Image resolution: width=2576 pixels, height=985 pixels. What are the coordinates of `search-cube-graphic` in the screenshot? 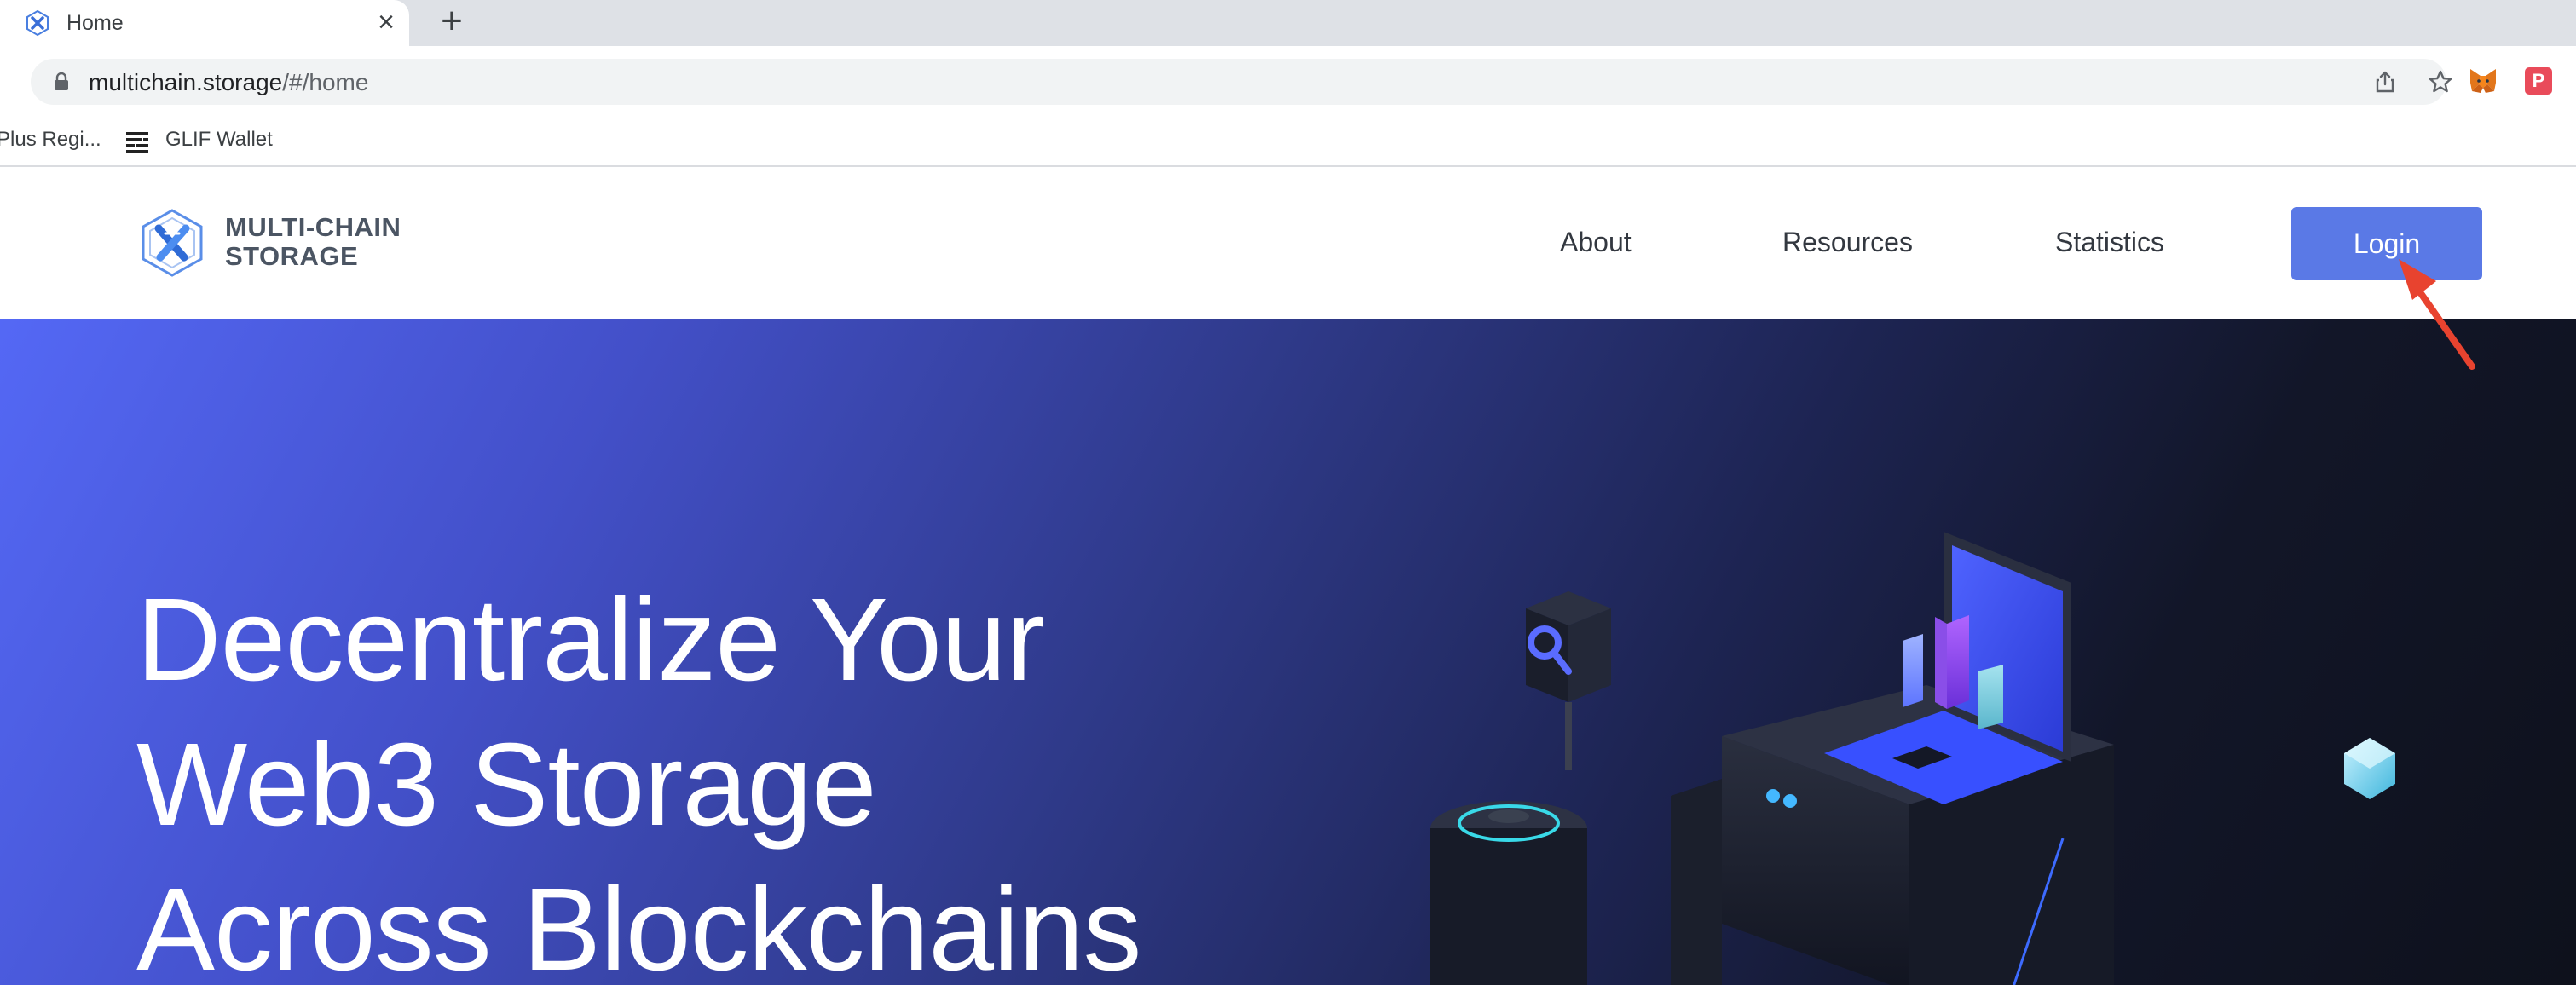 It's located at (1568, 680).